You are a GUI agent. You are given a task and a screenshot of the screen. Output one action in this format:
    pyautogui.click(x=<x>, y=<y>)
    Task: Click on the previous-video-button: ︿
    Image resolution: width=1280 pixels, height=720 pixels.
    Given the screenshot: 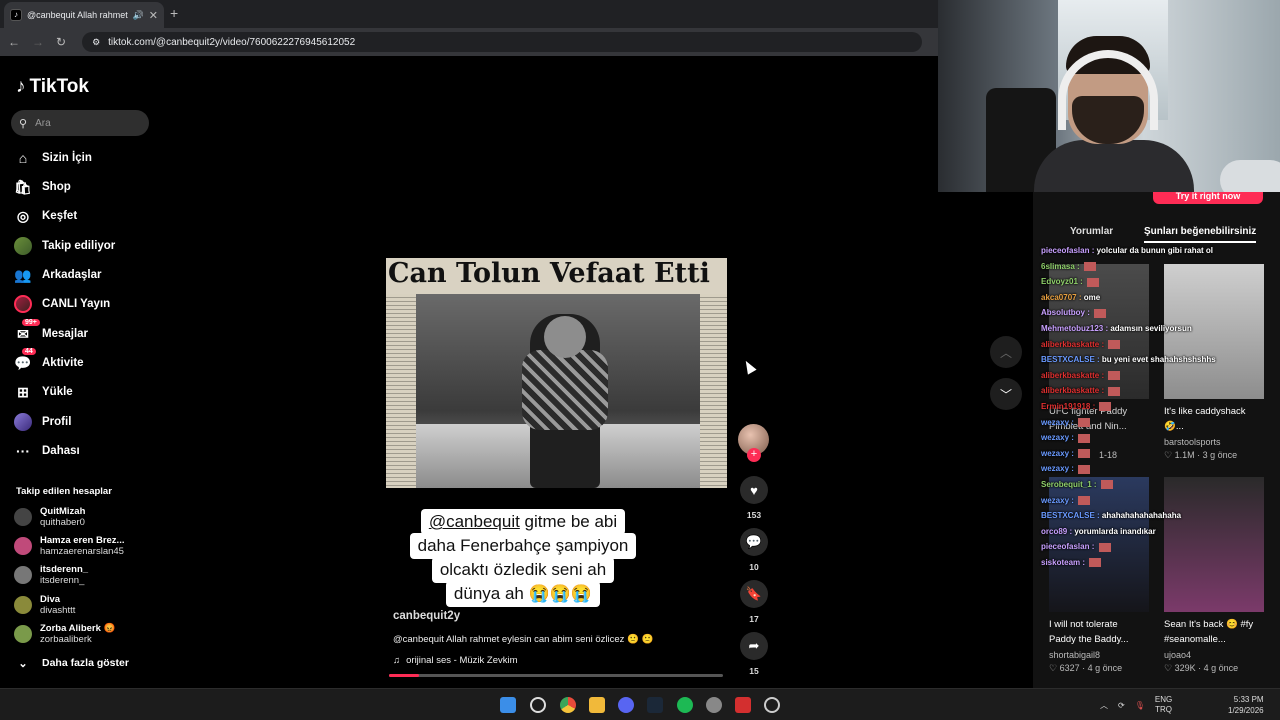 What is the action you would take?
    pyautogui.click(x=1006, y=352)
    